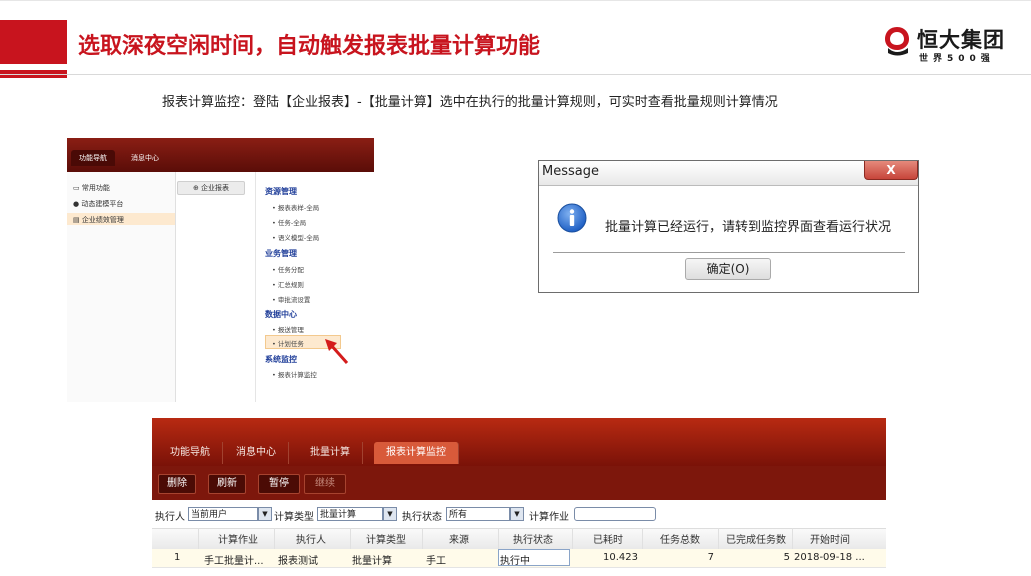 The image size is (1031, 576). I want to click on slide-title: 选取深夜空闲时间，自动触发报表批量计算功能, so click(309, 46).